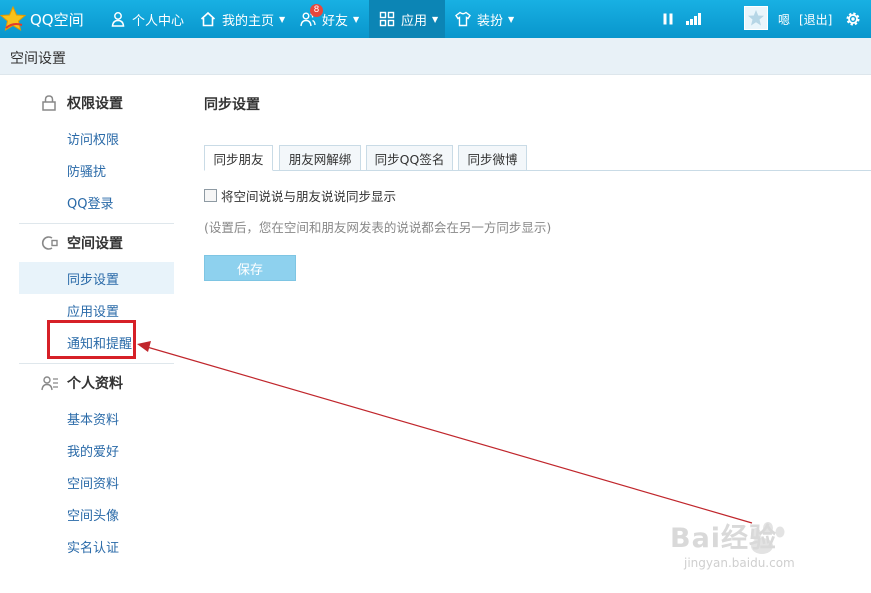  Describe the element at coordinates (232, 105) in the screenshot. I see `section-title: 同步设置` at that location.